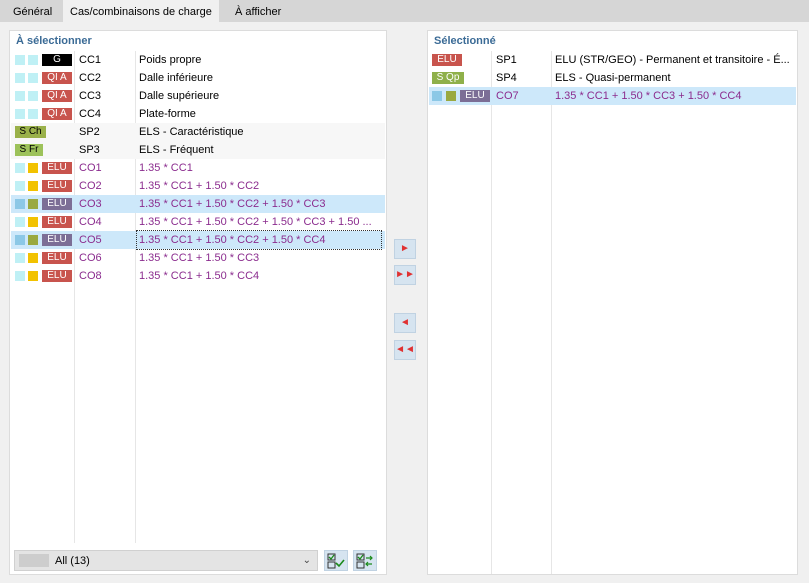  What do you see at coordinates (405, 275) in the screenshot?
I see `add-all-button: ►►` at bounding box center [405, 275].